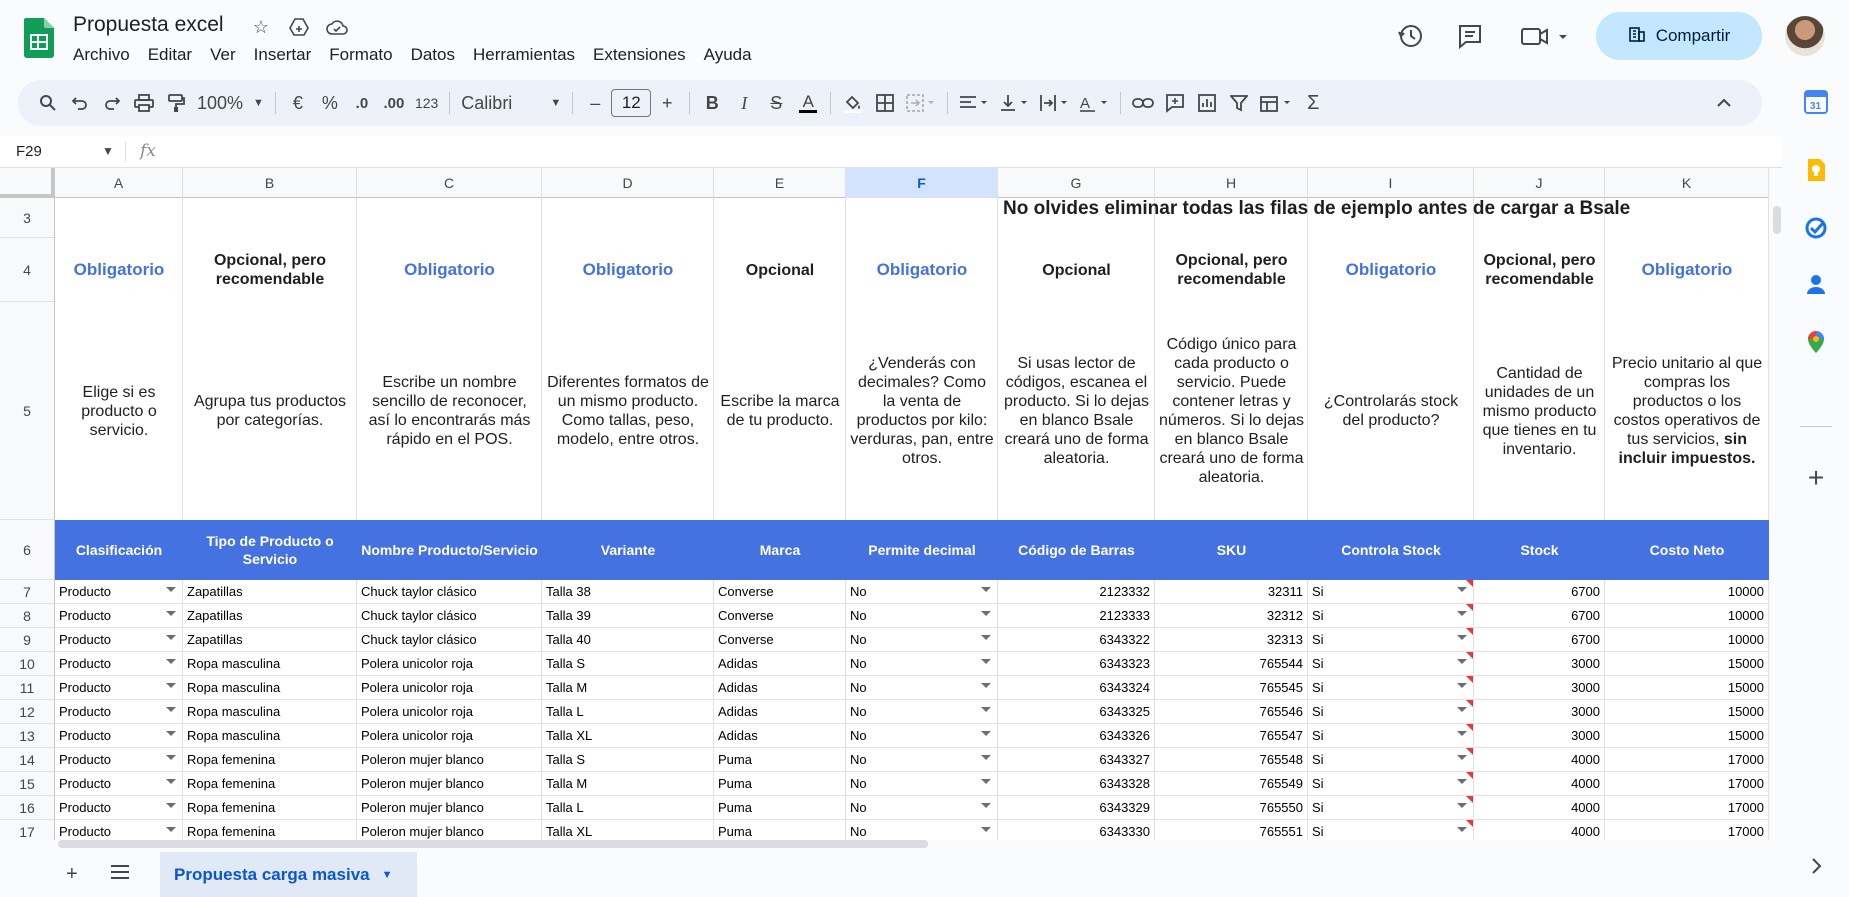  Describe the element at coordinates (1054, 103) in the screenshot. I see `text-wrapping-icon` at that location.